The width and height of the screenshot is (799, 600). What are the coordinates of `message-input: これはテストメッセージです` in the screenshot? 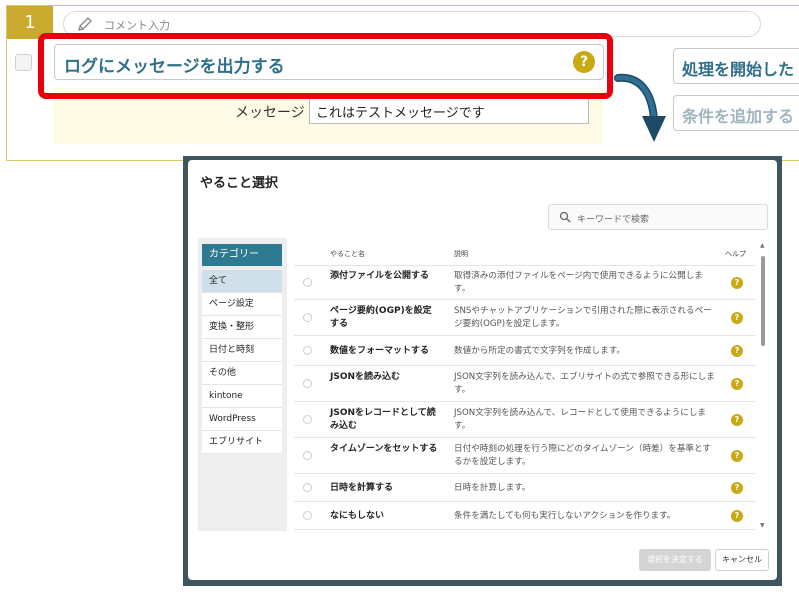 It's located at (449, 110).